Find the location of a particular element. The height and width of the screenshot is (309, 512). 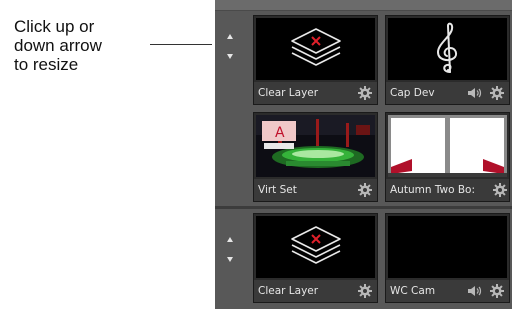

group-1-resize-arrows is located at coordinates (229, 42).